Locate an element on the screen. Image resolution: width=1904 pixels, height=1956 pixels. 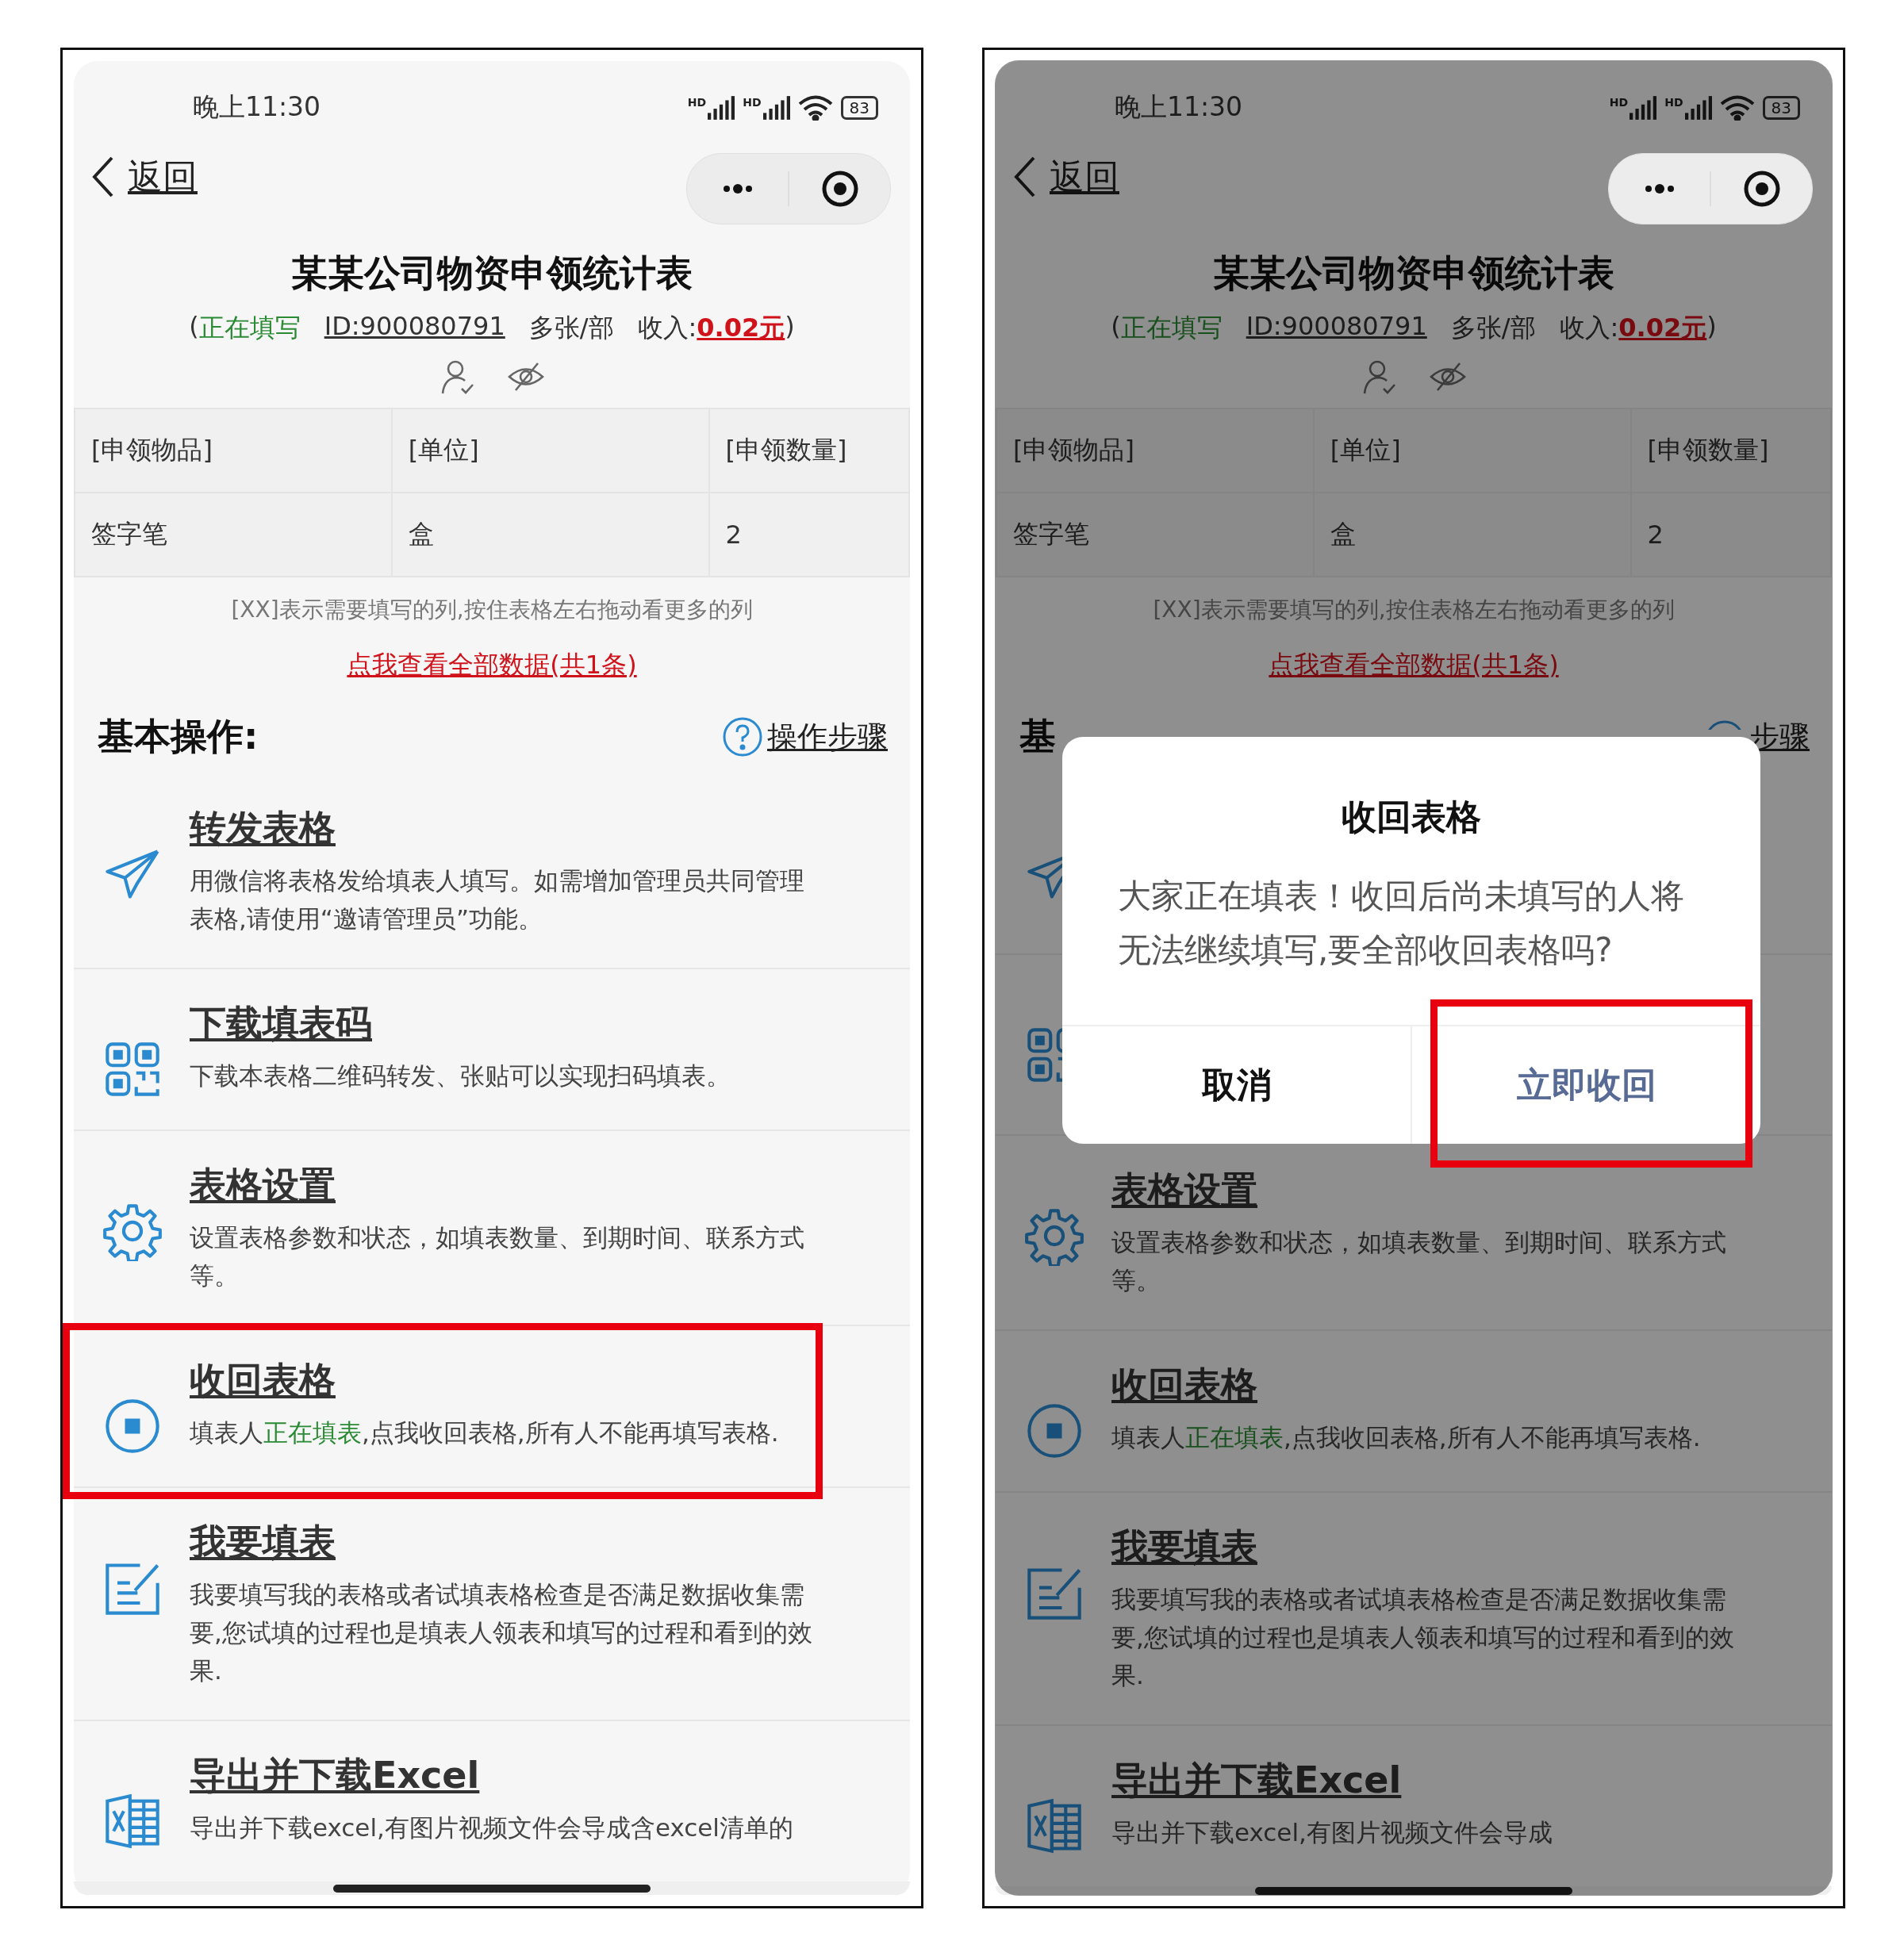
help-link: 操作步骤 is located at coordinates (804, 737).